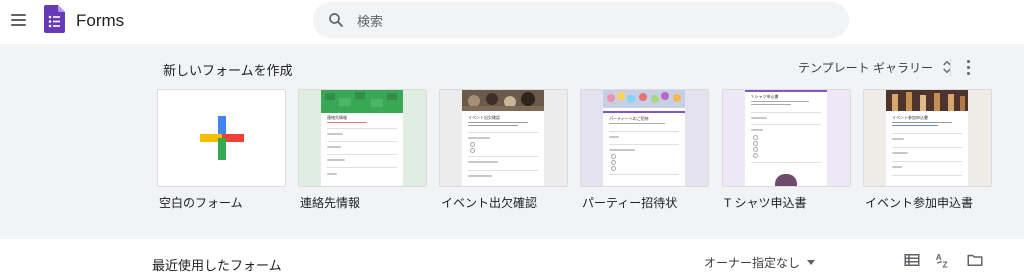  I want to click on more-vertical-icon, so click(969, 67).